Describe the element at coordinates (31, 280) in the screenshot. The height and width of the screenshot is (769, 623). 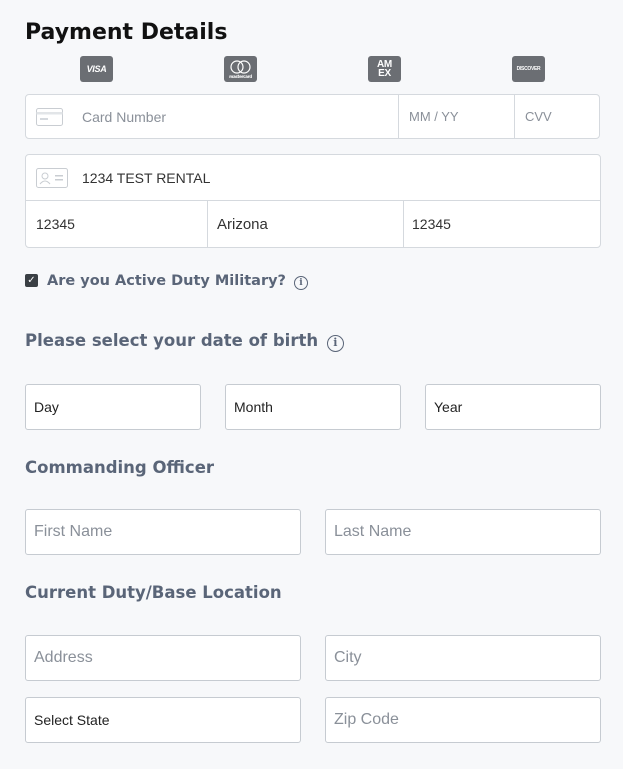
I see `military-checkbox: ✓` at that location.